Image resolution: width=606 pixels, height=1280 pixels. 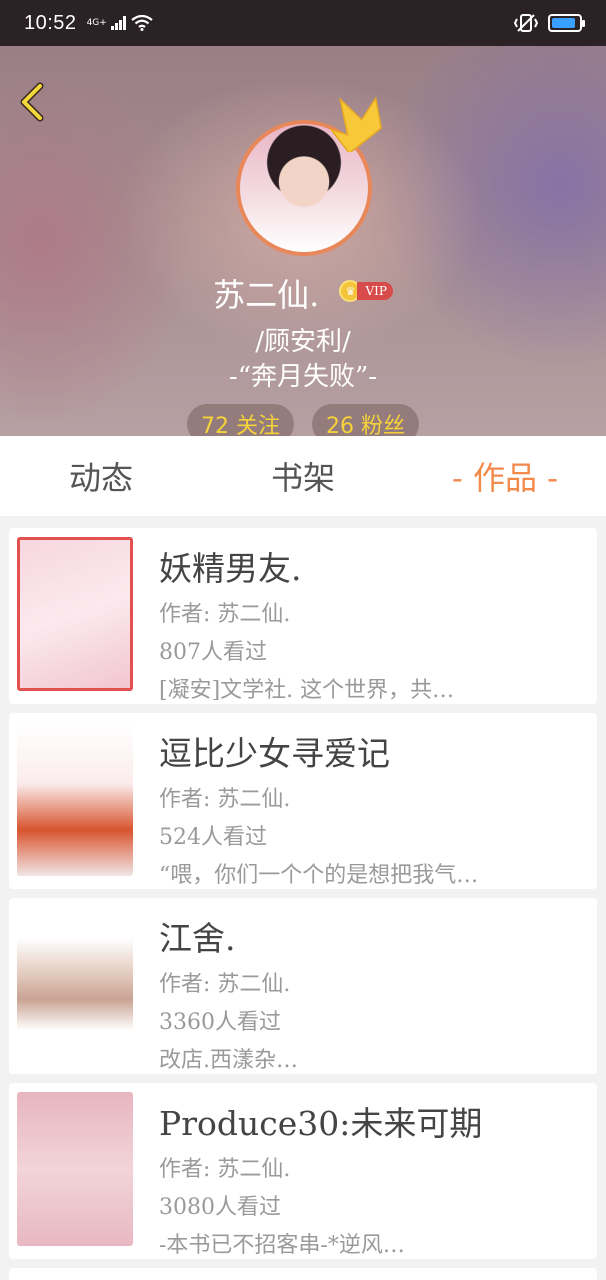 I want to click on wifi-icon, so click(x=142, y=23).